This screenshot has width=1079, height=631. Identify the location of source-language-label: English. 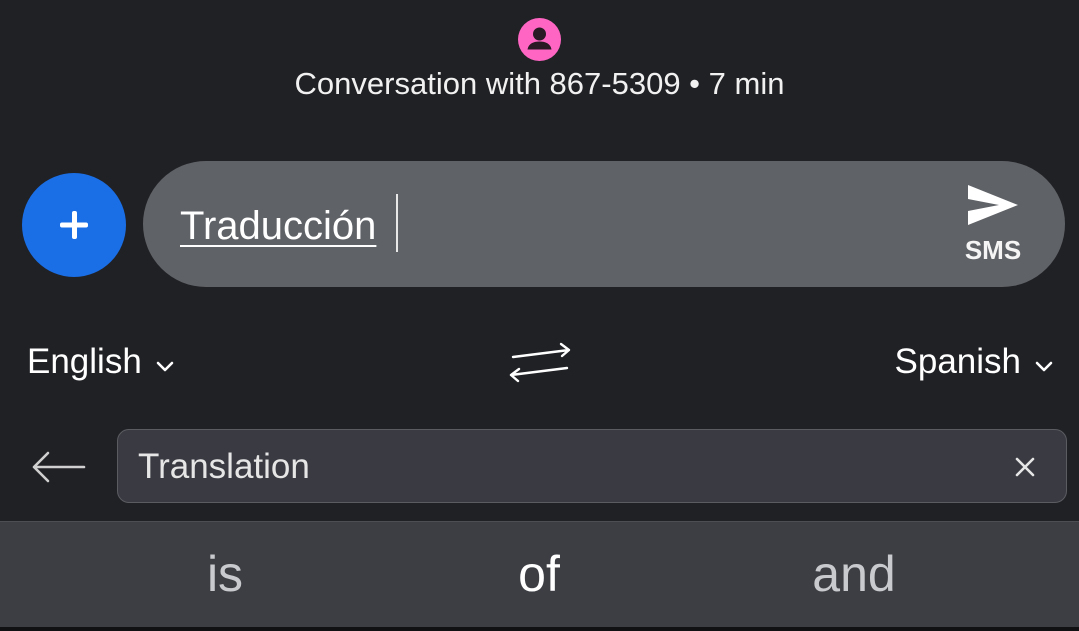
(84, 361).